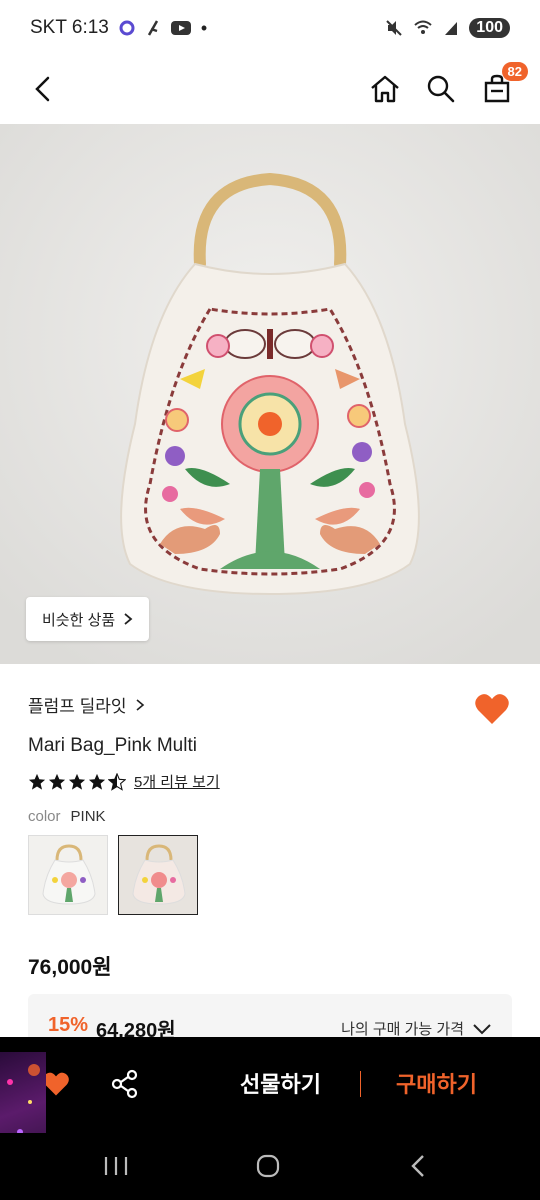 The width and height of the screenshot is (540, 1200). I want to click on home-icon, so click(385, 89).